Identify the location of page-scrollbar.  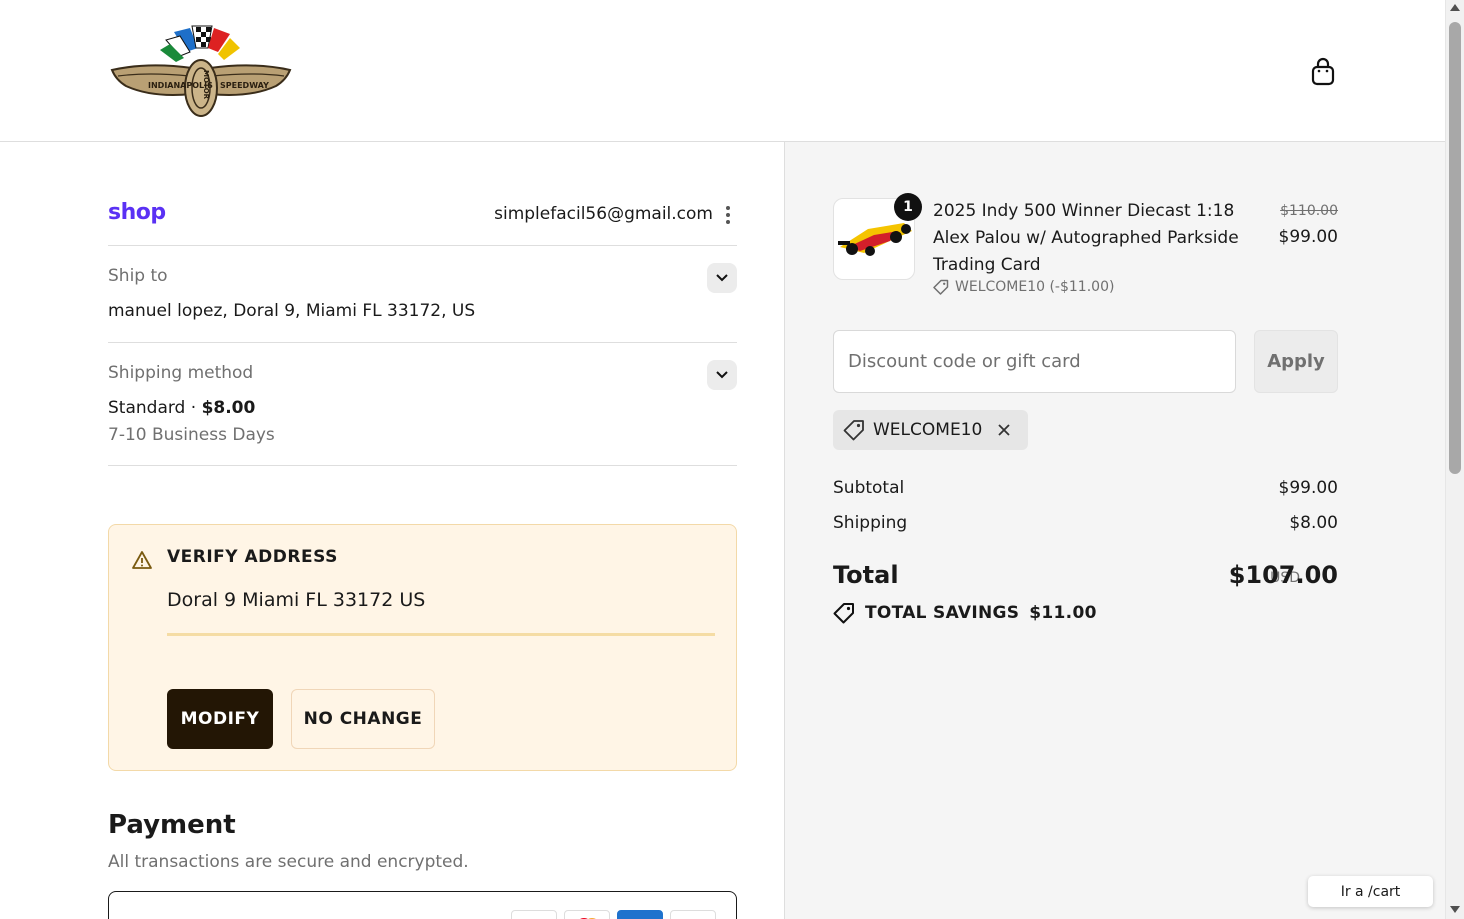
(1454, 459).